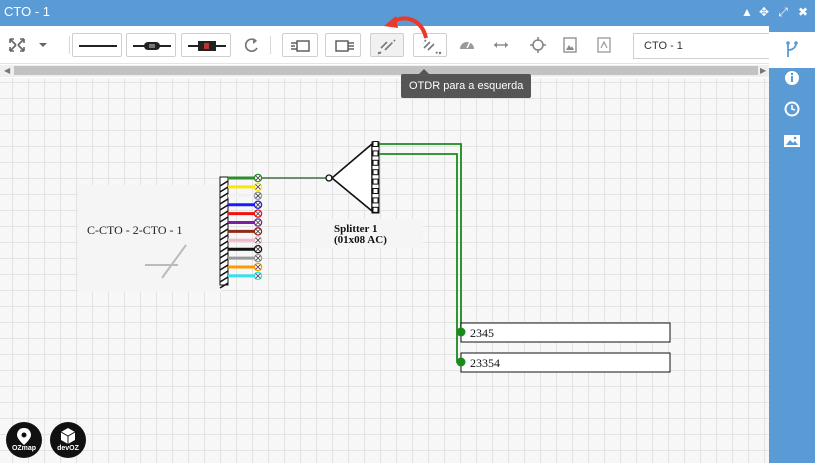  What do you see at coordinates (701, 46) in the screenshot?
I see `cto-name-input` at bounding box center [701, 46].